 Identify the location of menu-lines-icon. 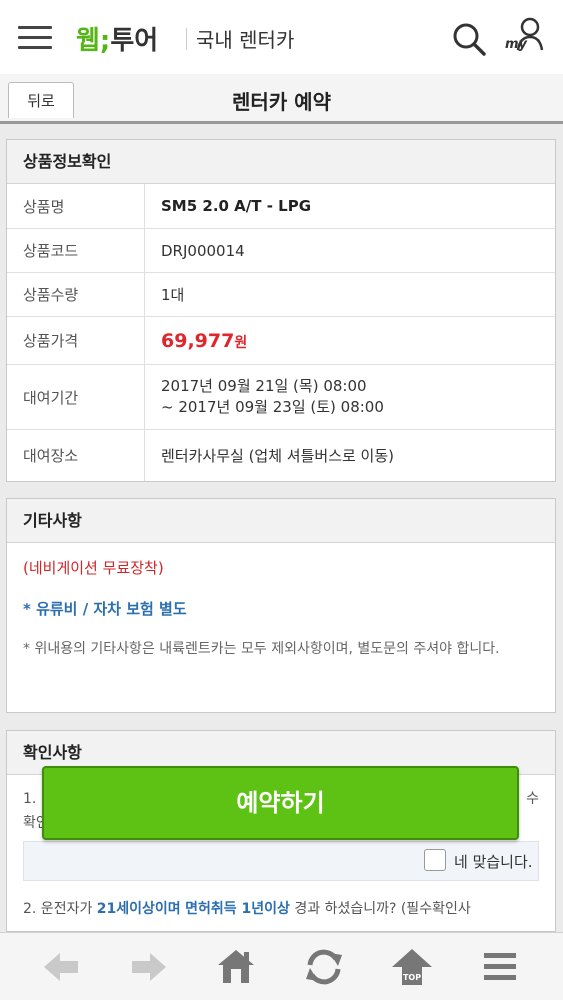
(500, 967).